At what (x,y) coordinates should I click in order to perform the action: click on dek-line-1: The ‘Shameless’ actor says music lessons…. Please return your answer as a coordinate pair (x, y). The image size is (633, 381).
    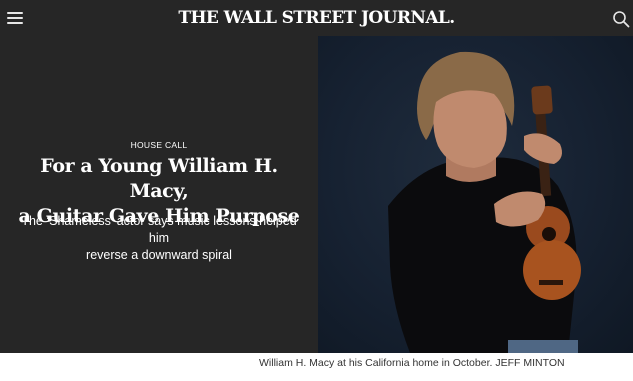
    Looking at the image, I should click on (159, 229).